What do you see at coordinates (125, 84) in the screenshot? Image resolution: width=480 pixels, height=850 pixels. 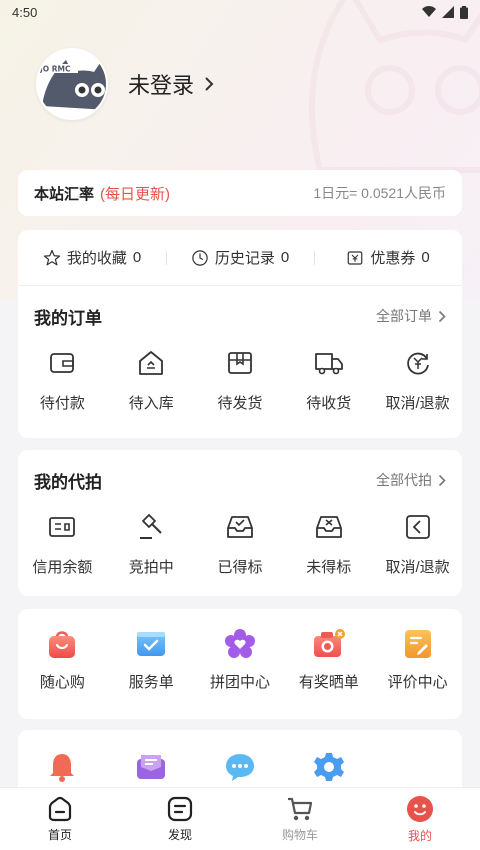 I see `profile-header: JO RMC 未登录` at bounding box center [125, 84].